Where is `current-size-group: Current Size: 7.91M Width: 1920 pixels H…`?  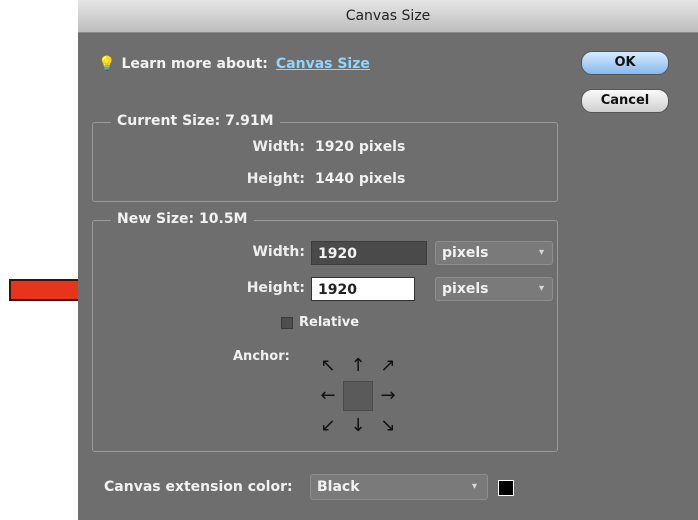
current-size-group: Current Size: 7.91M Width: 1920 pixels H… is located at coordinates (325, 157).